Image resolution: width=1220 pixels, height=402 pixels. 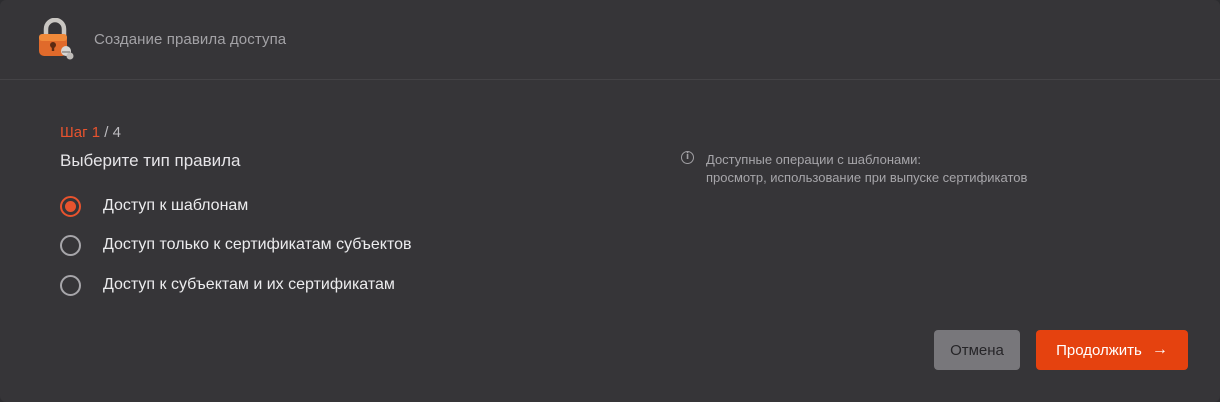 I want to click on cancel-button: Отмена, so click(x=977, y=350).